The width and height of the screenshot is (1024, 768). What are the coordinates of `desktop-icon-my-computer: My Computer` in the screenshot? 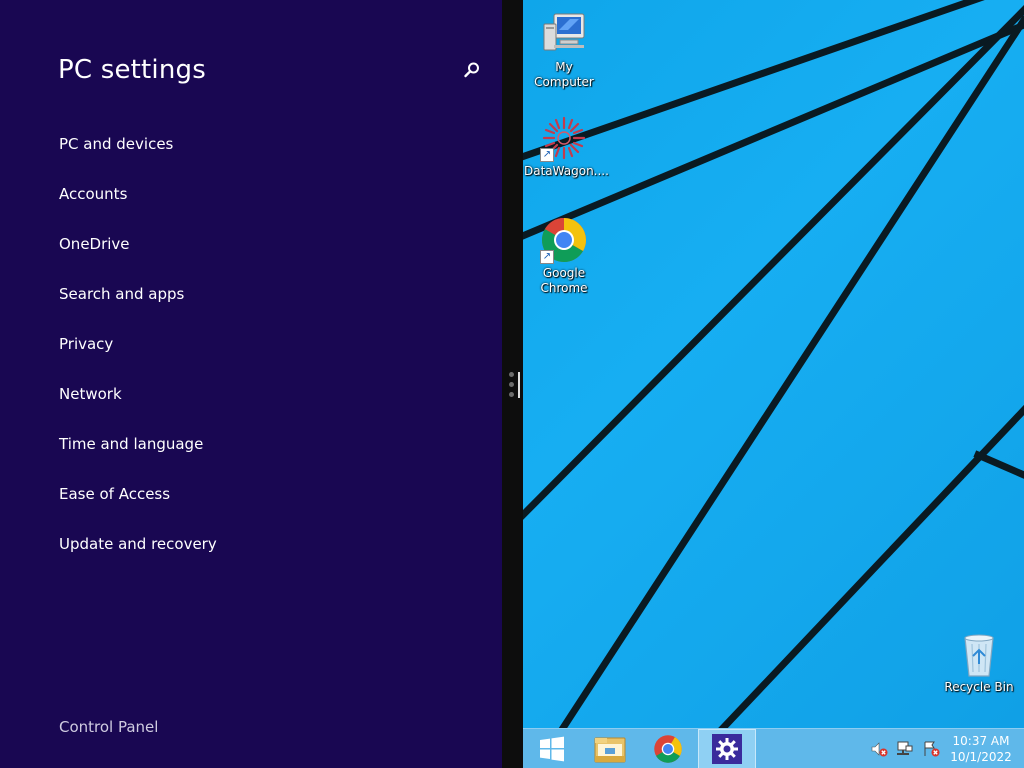 It's located at (564, 50).